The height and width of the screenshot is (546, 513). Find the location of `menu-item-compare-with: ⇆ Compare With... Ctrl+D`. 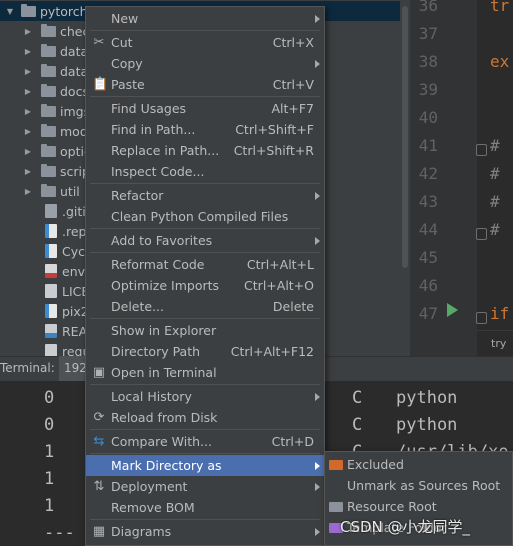

menu-item-compare-with: ⇆ Compare With... Ctrl+D is located at coordinates (205, 441).